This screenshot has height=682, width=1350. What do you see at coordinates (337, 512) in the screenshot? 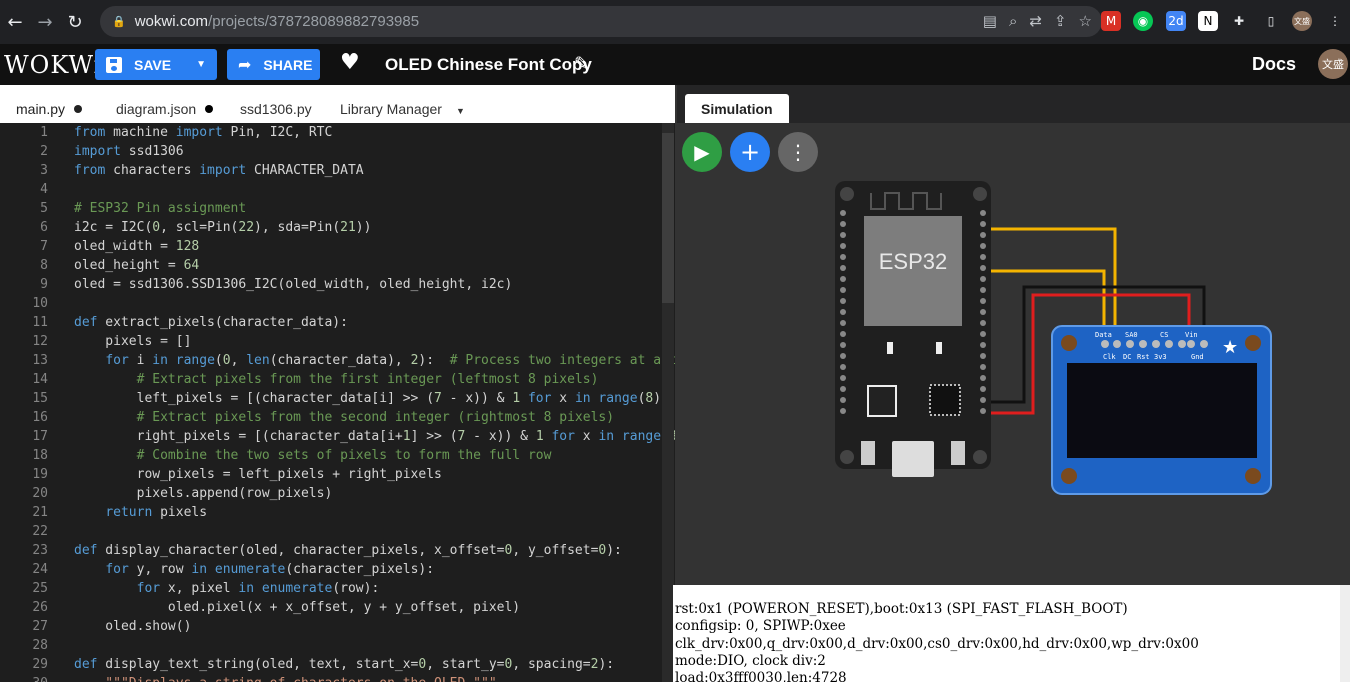
I see `code-line: 21 return pixels` at bounding box center [337, 512].